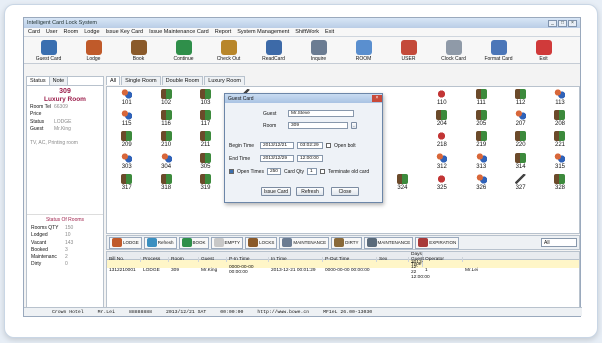  I want to click on menu-item: Issue Maintenance Card, so click(179, 32).